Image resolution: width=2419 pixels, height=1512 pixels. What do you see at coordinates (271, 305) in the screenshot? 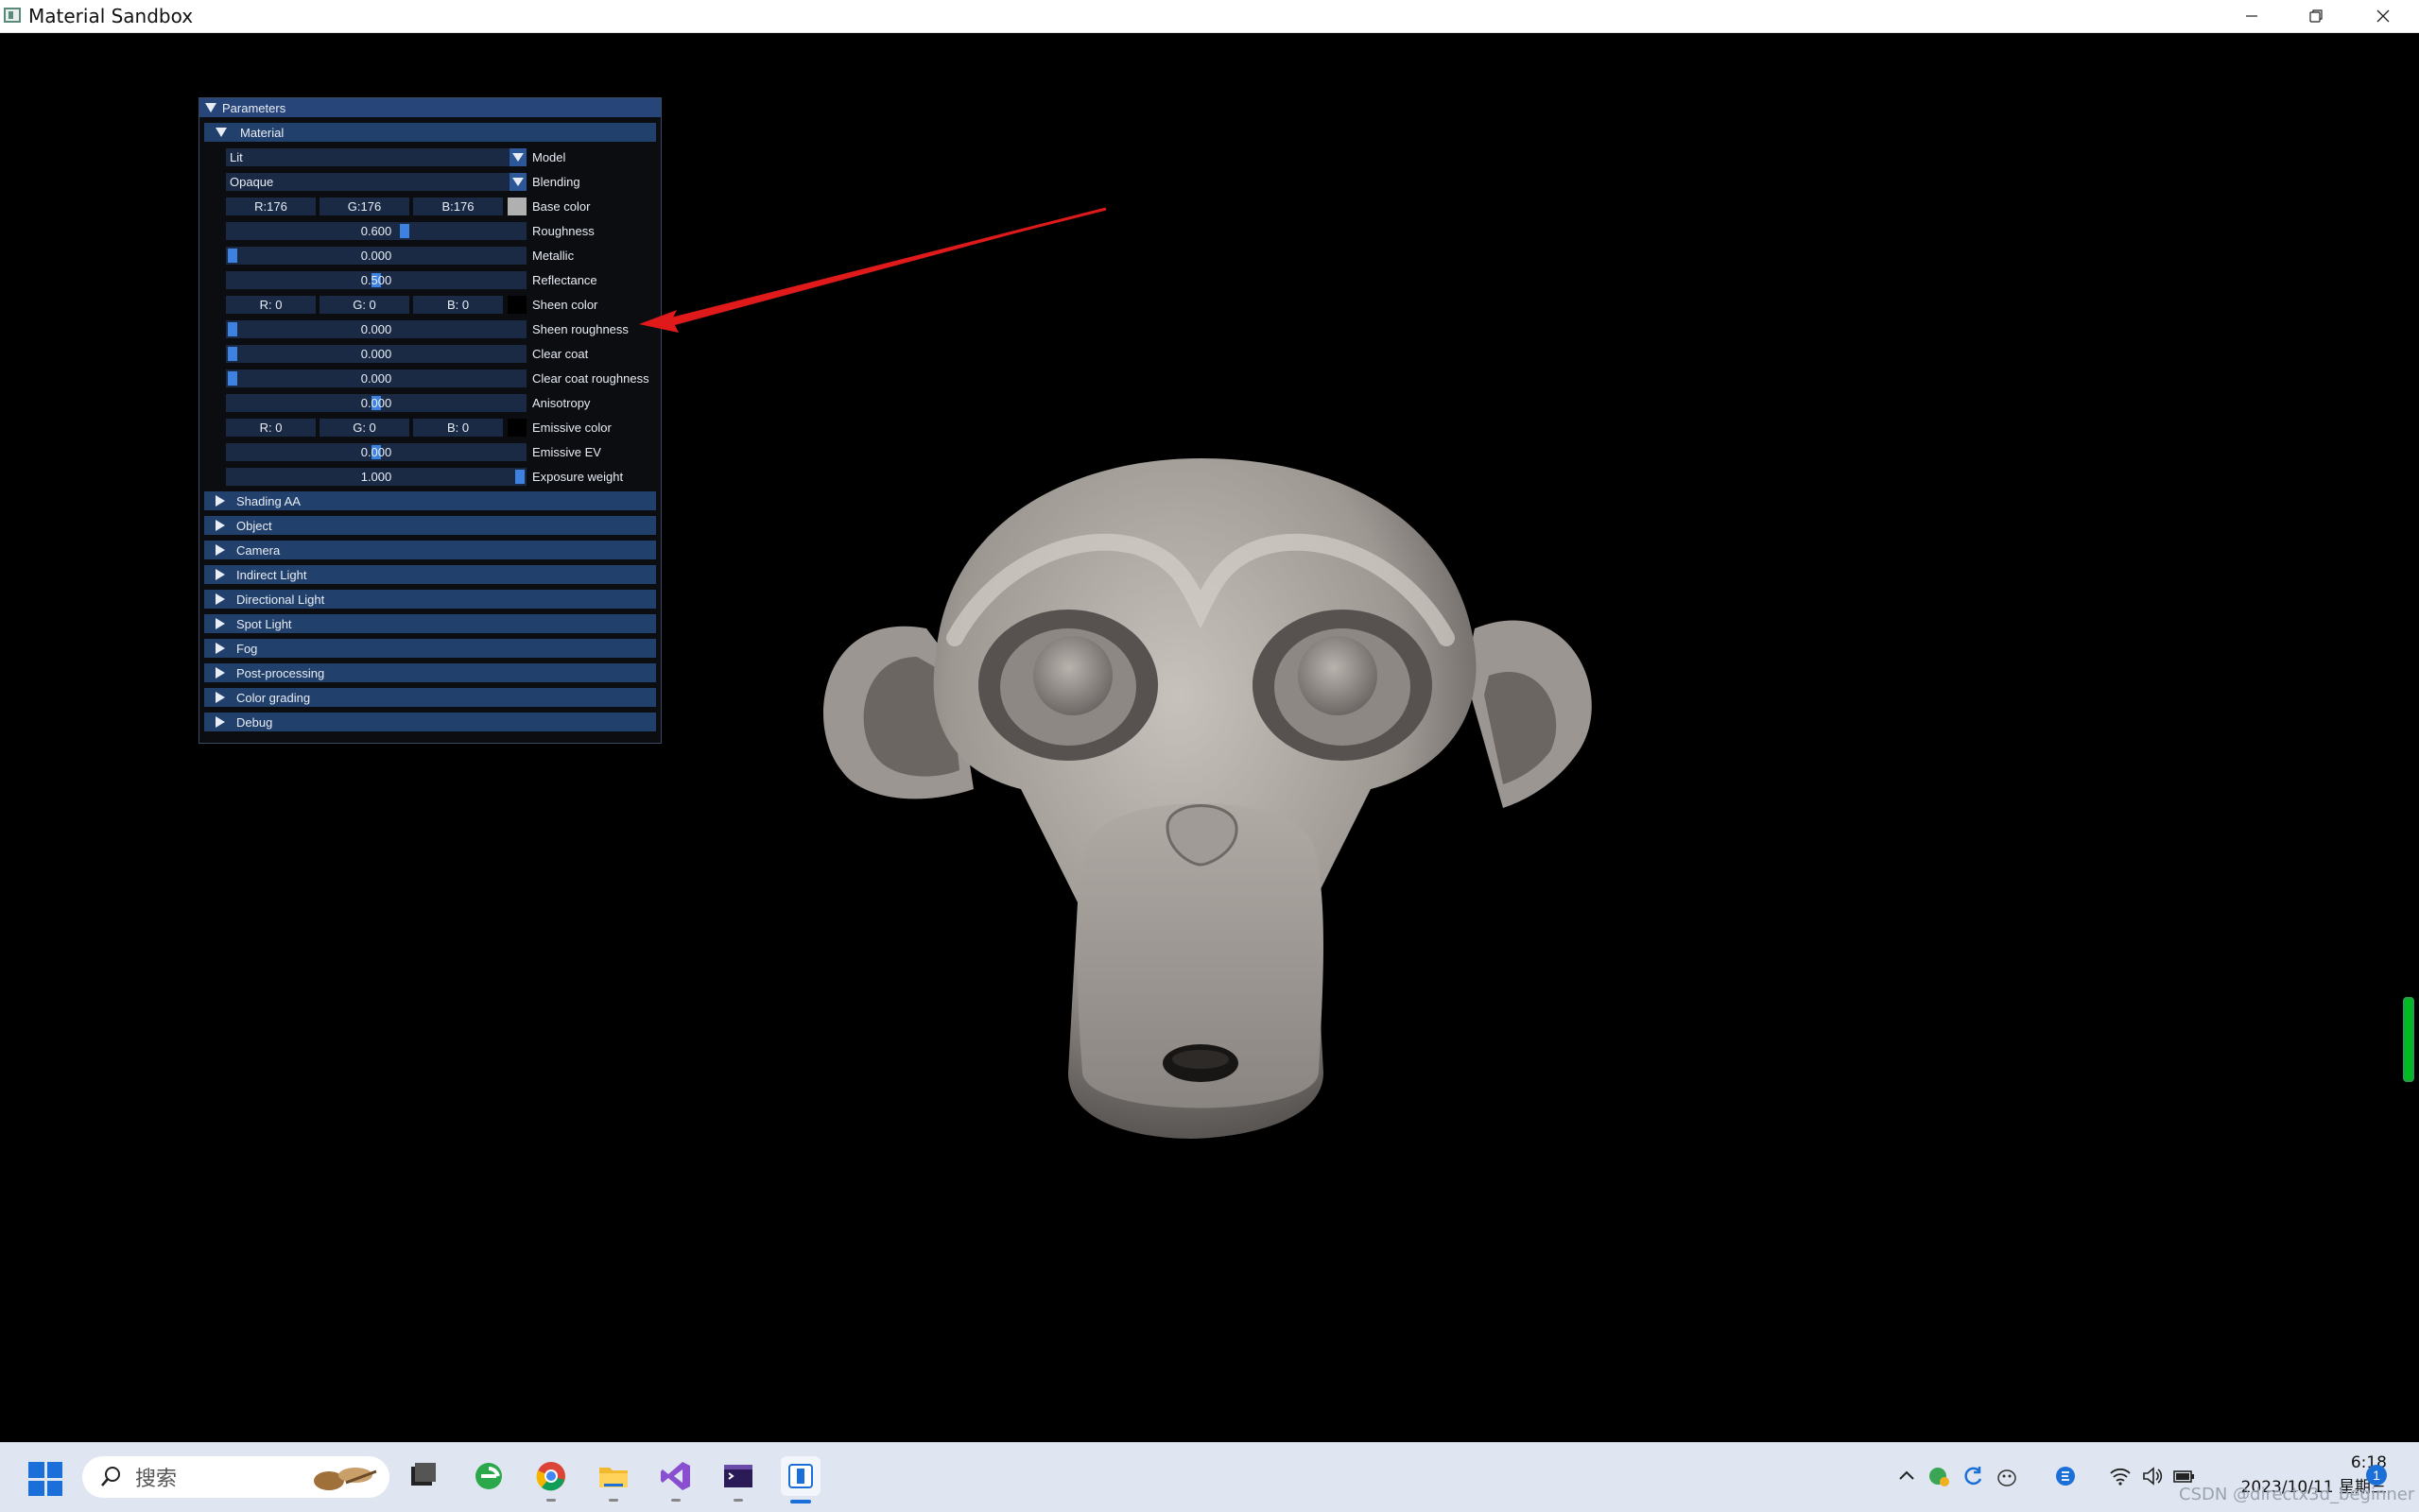
I see `sheen-color-r: R: 0` at bounding box center [271, 305].